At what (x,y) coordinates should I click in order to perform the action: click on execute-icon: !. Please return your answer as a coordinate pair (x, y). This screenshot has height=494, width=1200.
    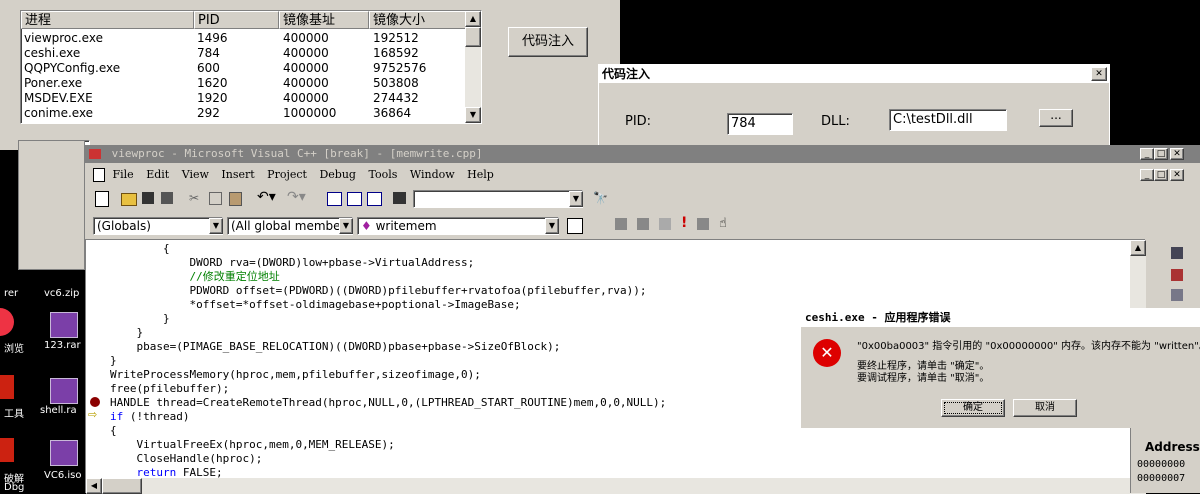
    Looking at the image, I should click on (684, 223).